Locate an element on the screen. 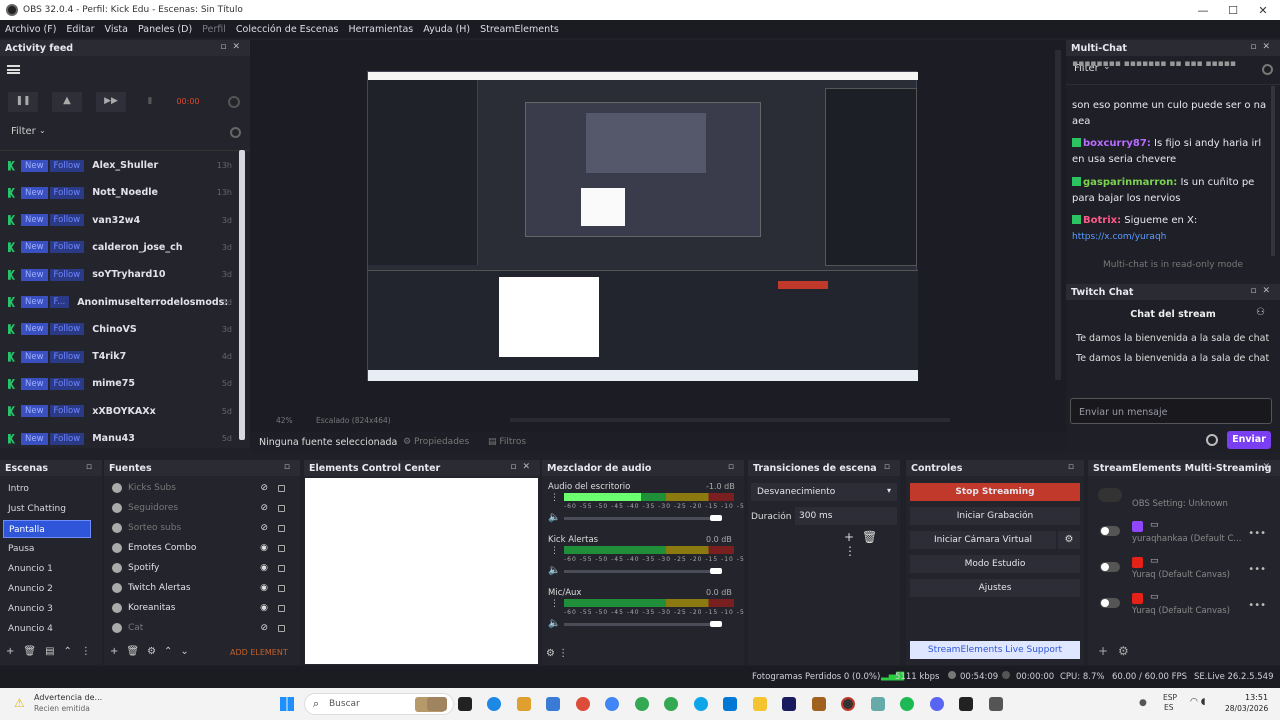 Image resolution: width=1280 pixels, height=720 pixels. chat-user: boxcurry87: is located at coordinates (1117, 143).